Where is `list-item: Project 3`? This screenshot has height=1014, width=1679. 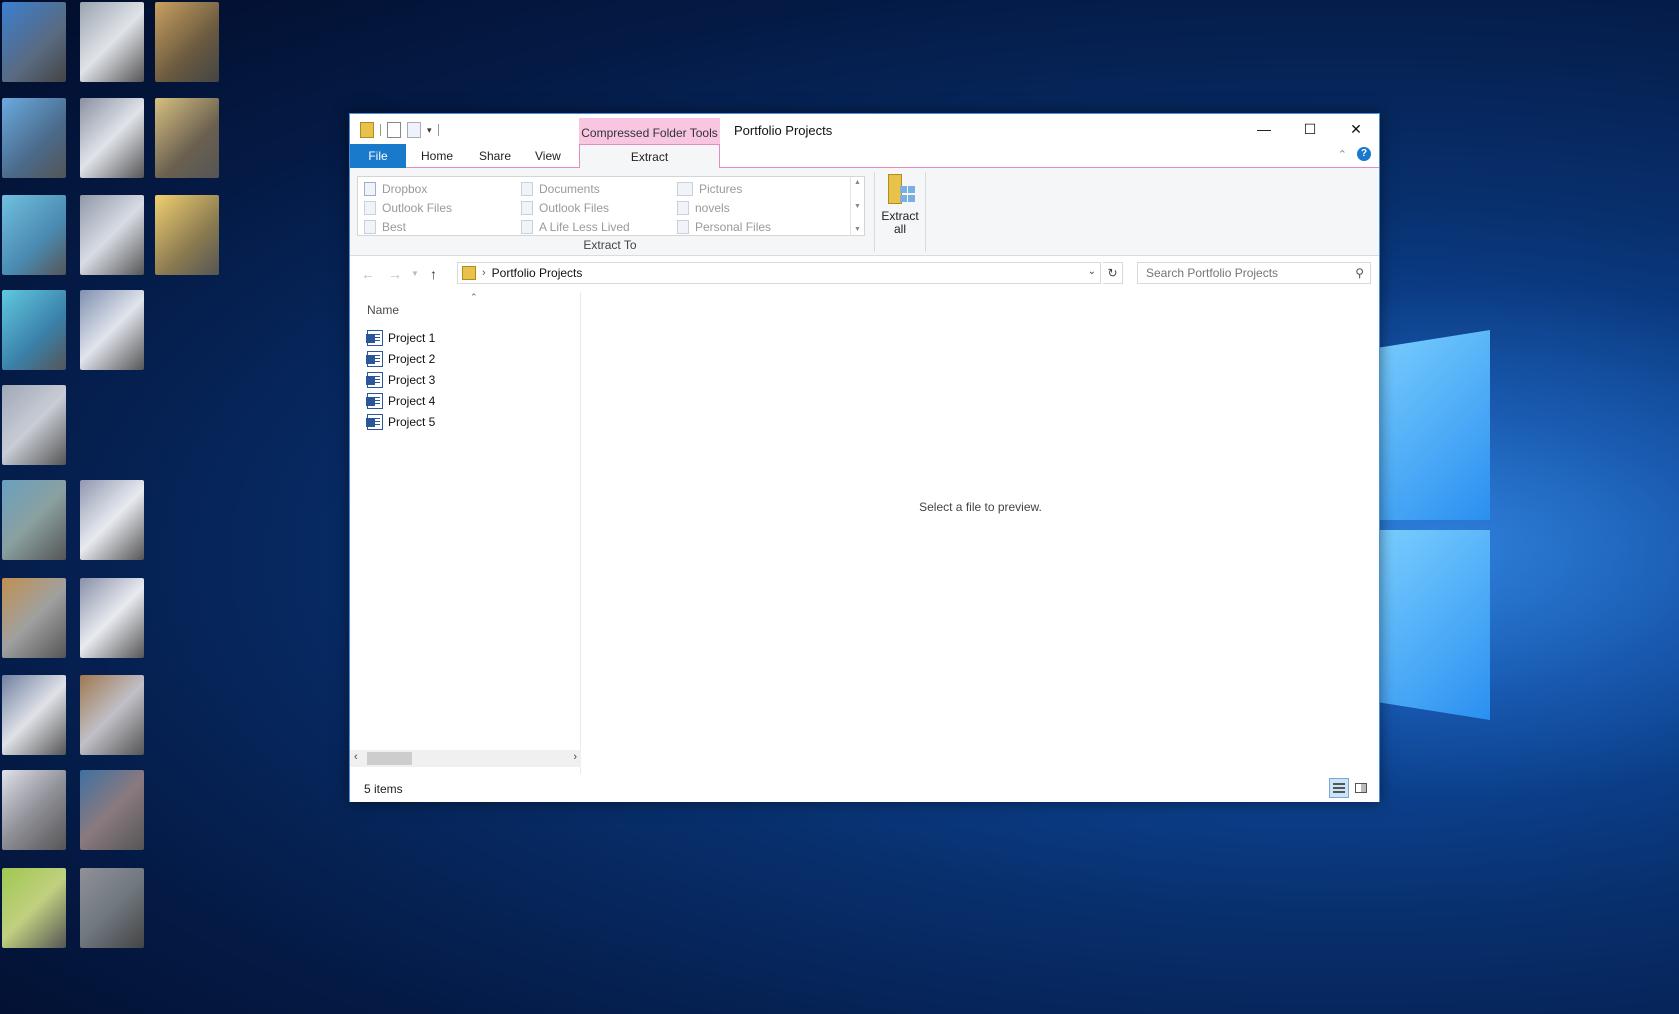 list-item: Project 3 is located at coordinates (400, 379).